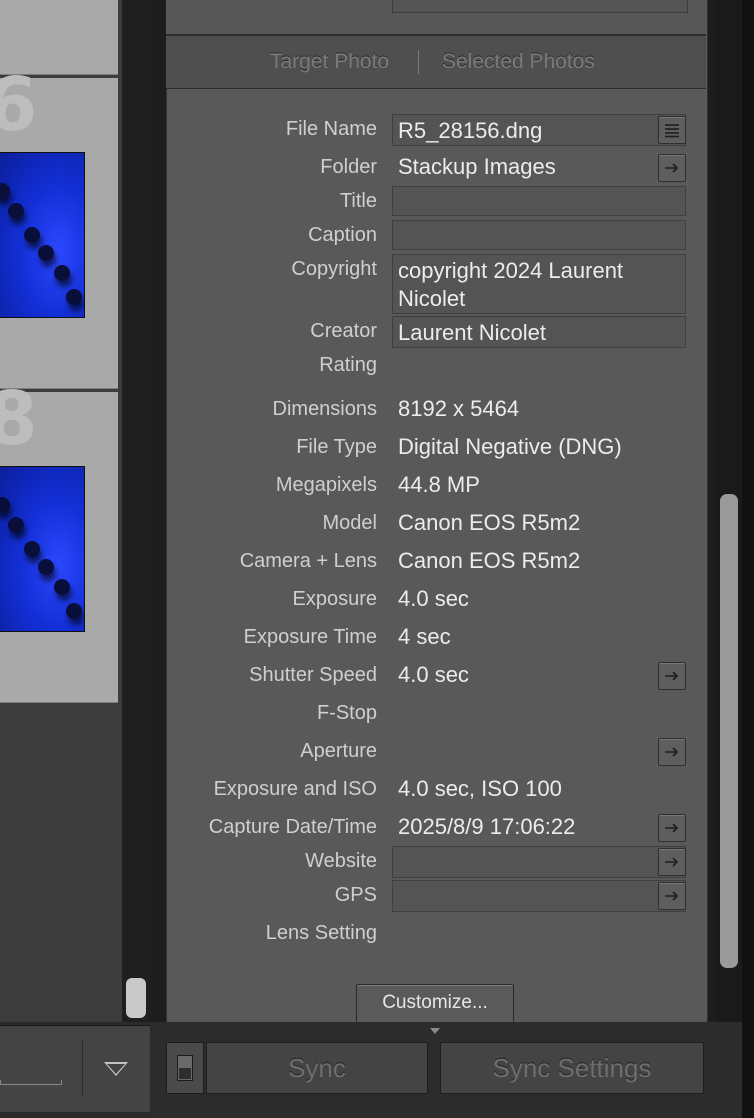  Describe the element at coordinates (335, 599) in the screenshot. I see `exposure-label: Exposure` at that location.